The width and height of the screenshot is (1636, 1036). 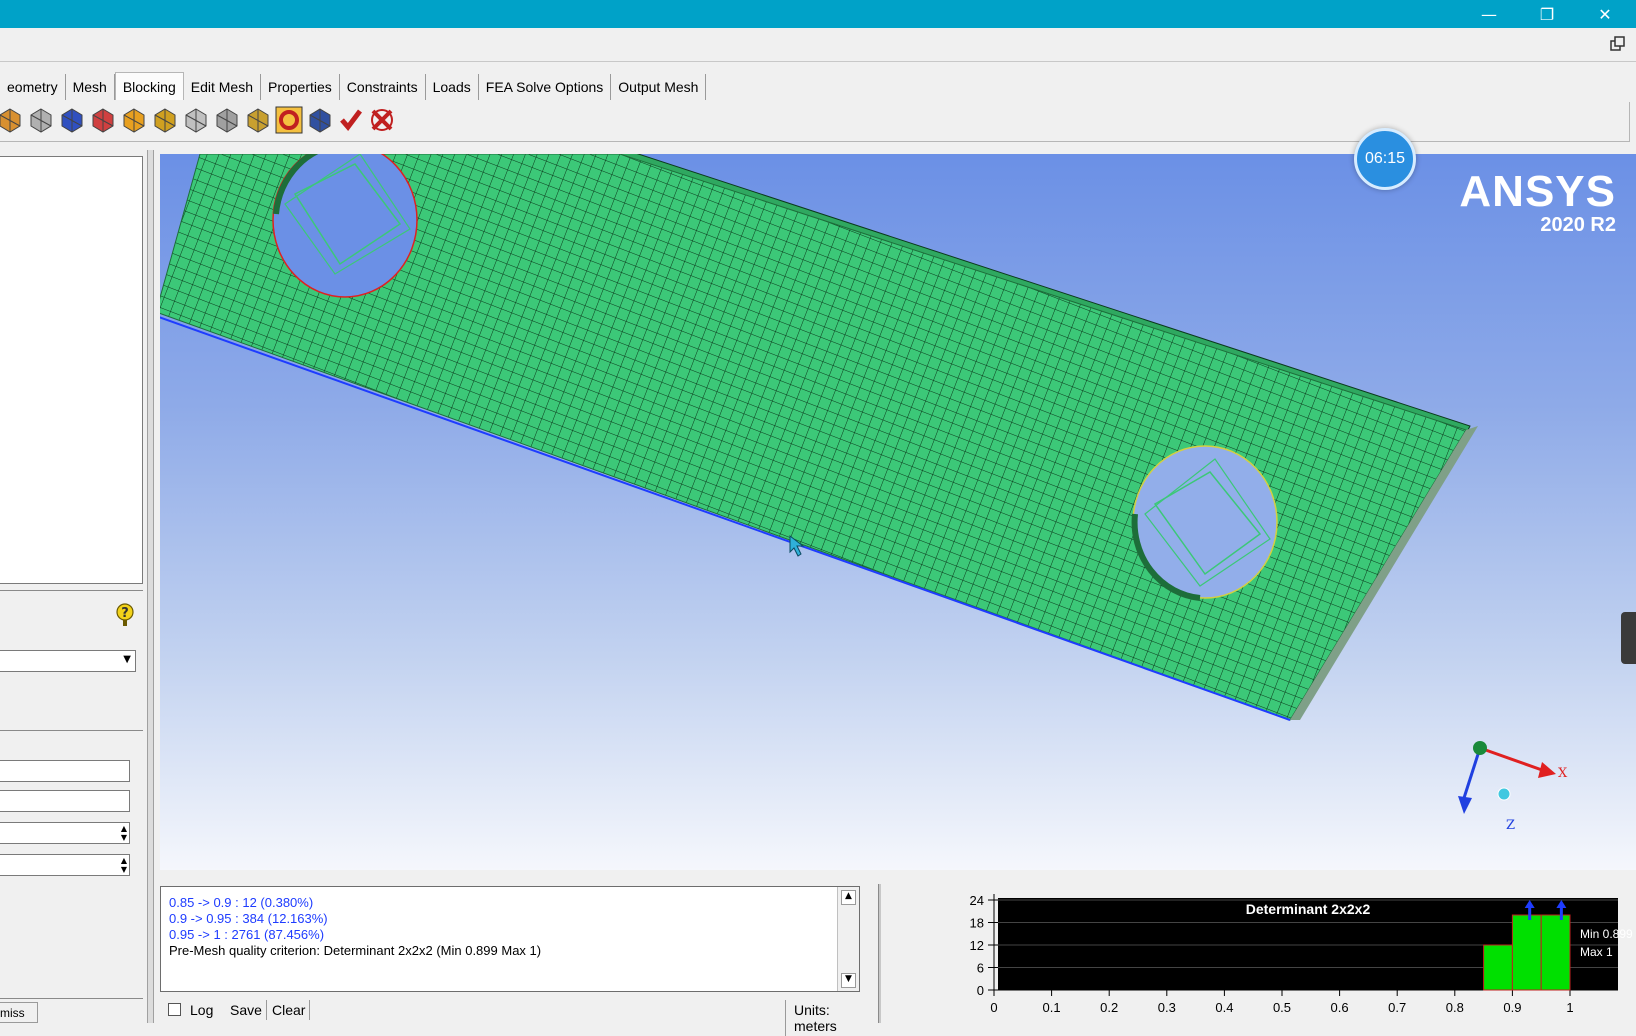 I want to click on logo-brand: ANSYS, so click(x=1537, y=191).